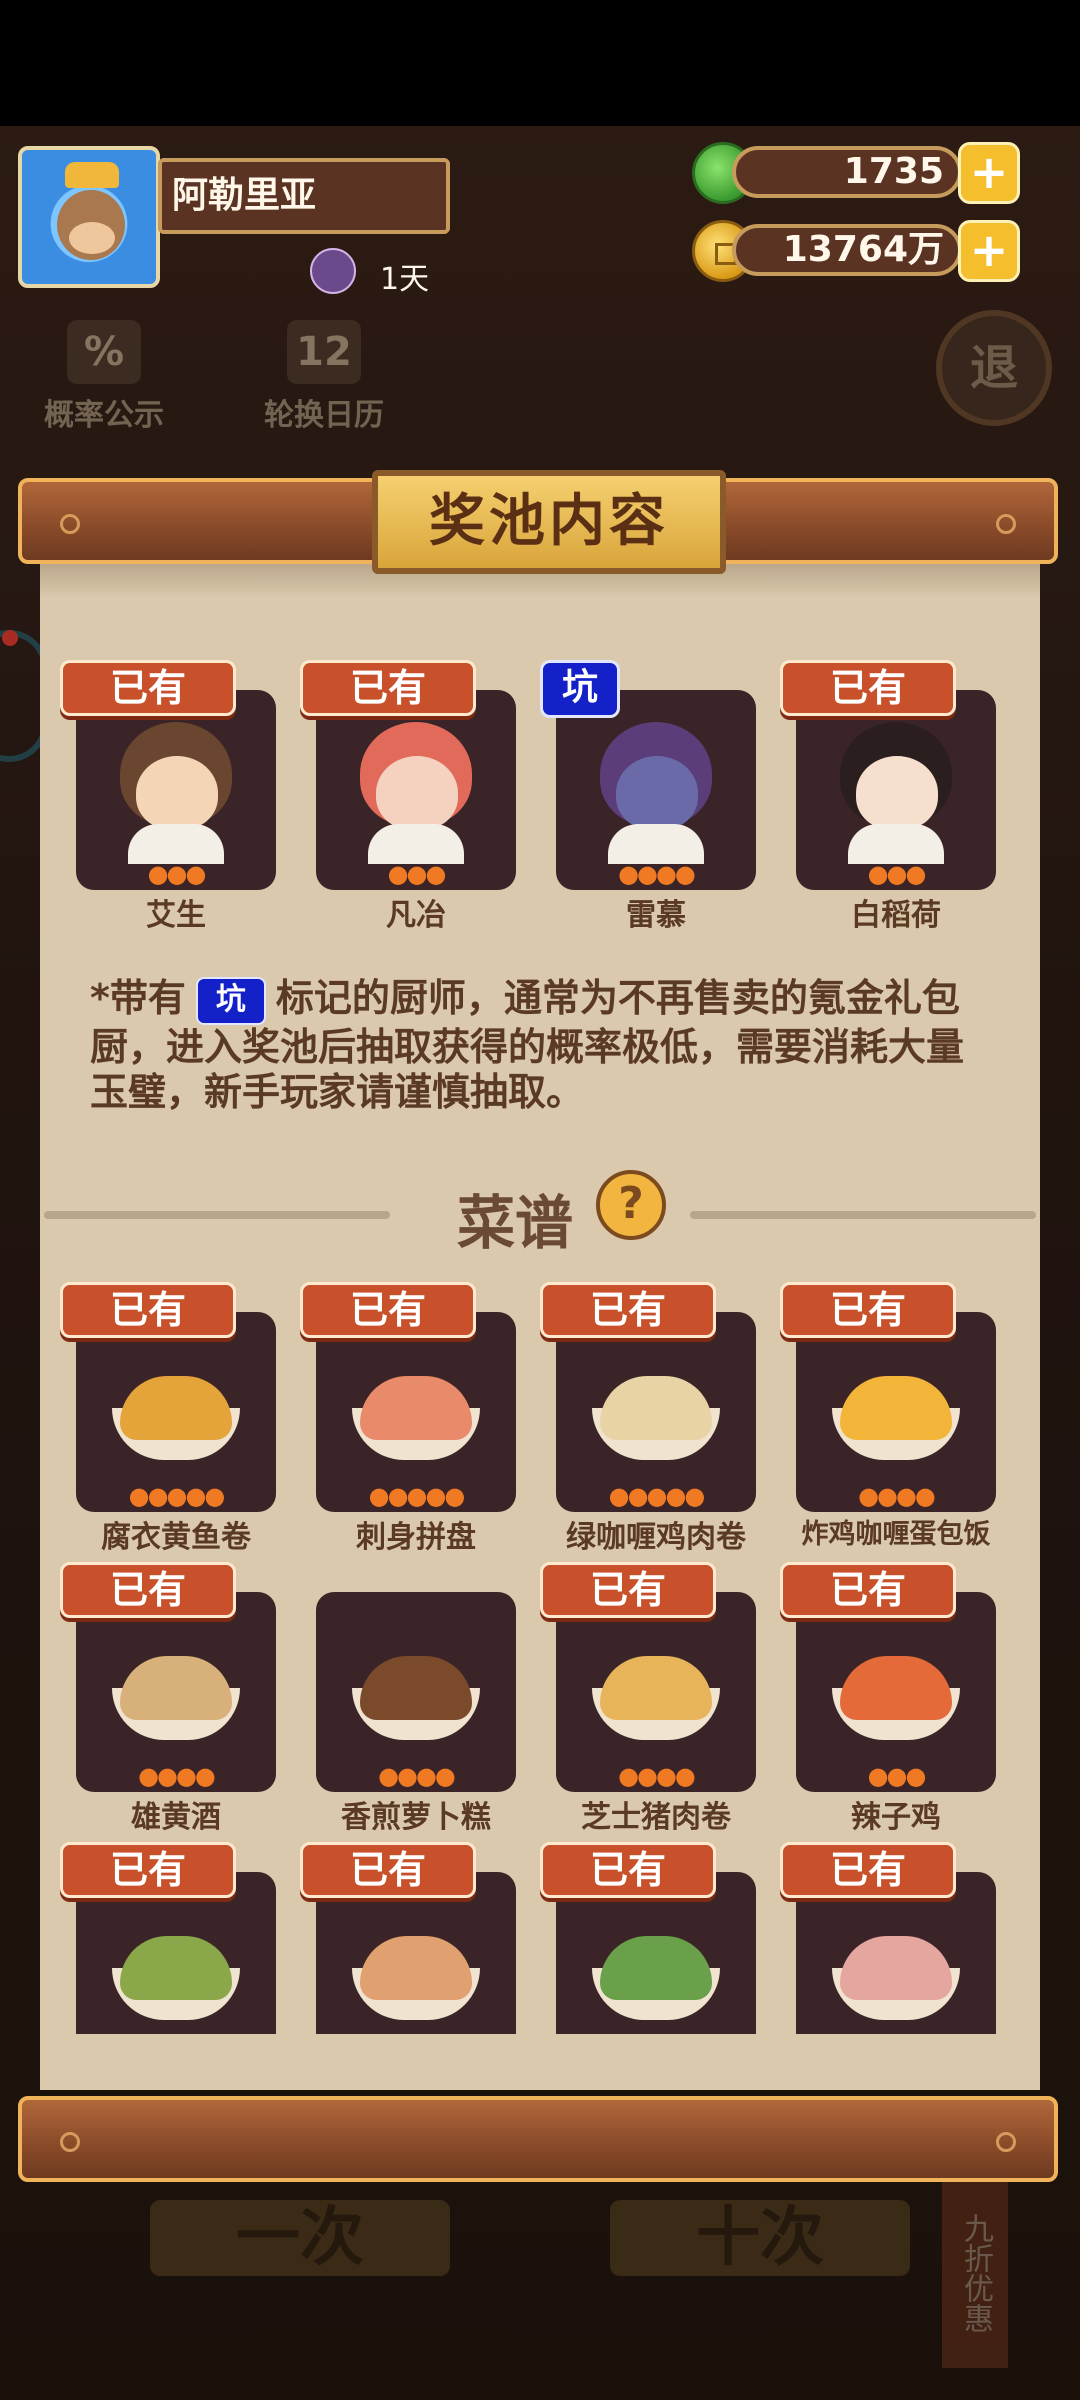 The image size is (1080, 2400). Describe the element at coordinates (847, 172) in the screenshot. I see `jade-amount: 1735` at that location.